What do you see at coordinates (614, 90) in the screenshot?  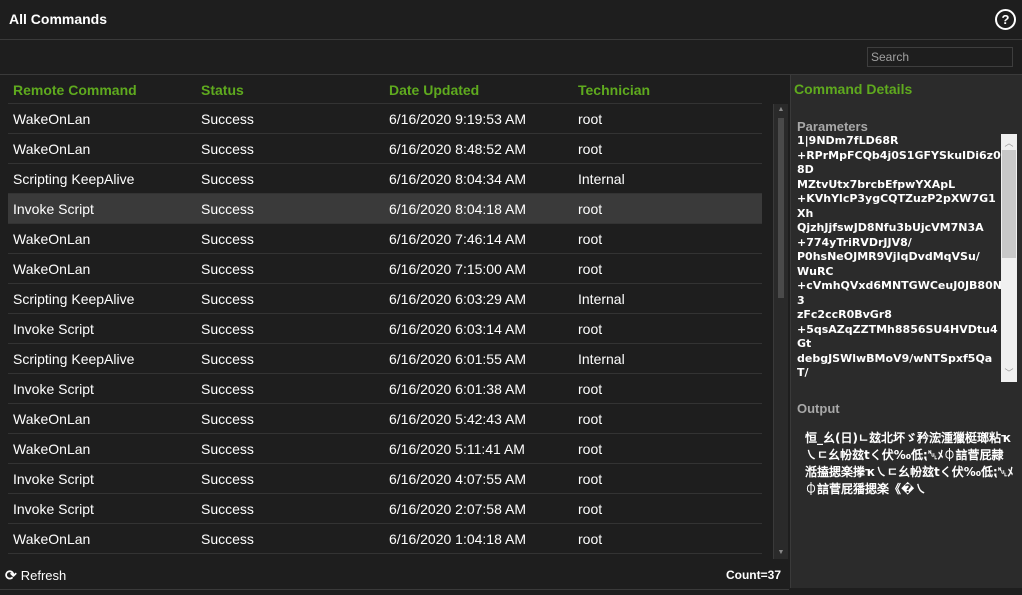 I see `column-header-technician: Technician` at bounding box center [614, 90].